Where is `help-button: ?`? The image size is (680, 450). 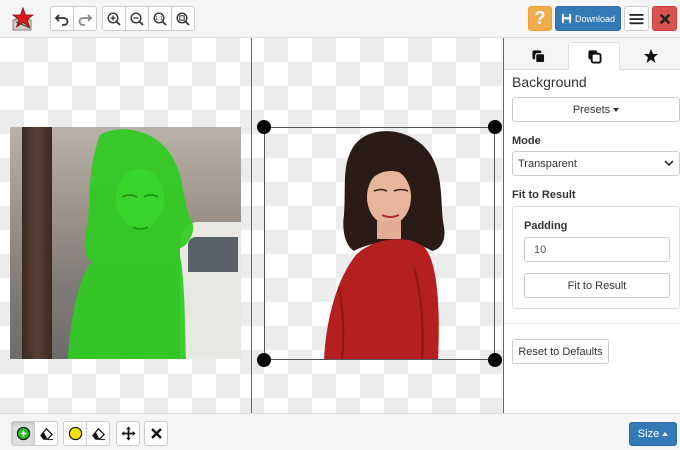 help-button: ? is located at coordinates (540, 18).